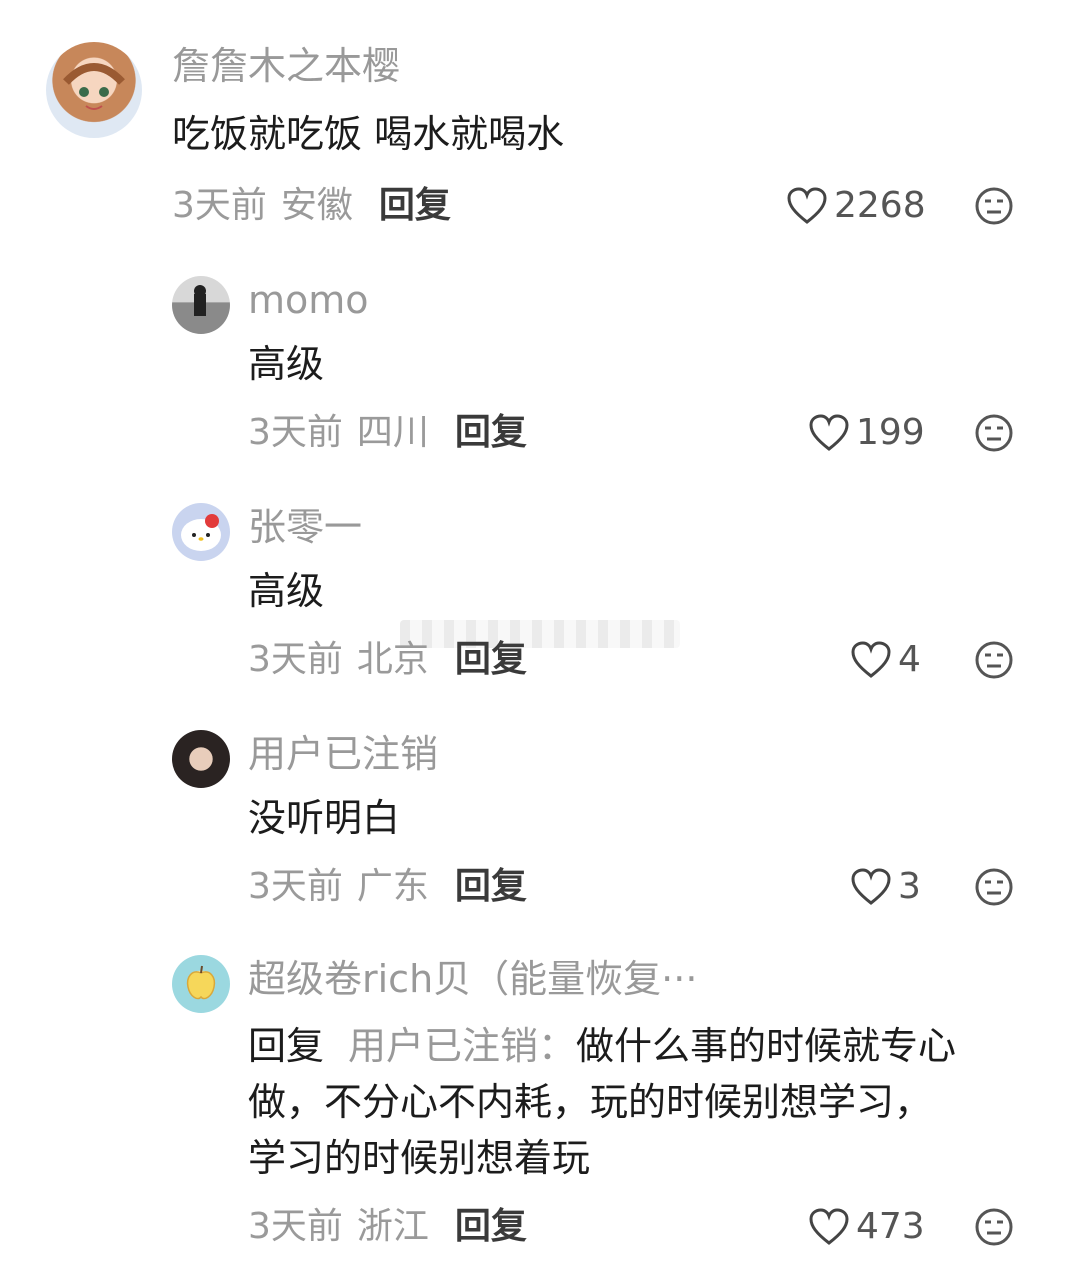 The height and width of the screenshot is (1264, 1080). I want to click on photo-avatar-icon, so click(201, 305).